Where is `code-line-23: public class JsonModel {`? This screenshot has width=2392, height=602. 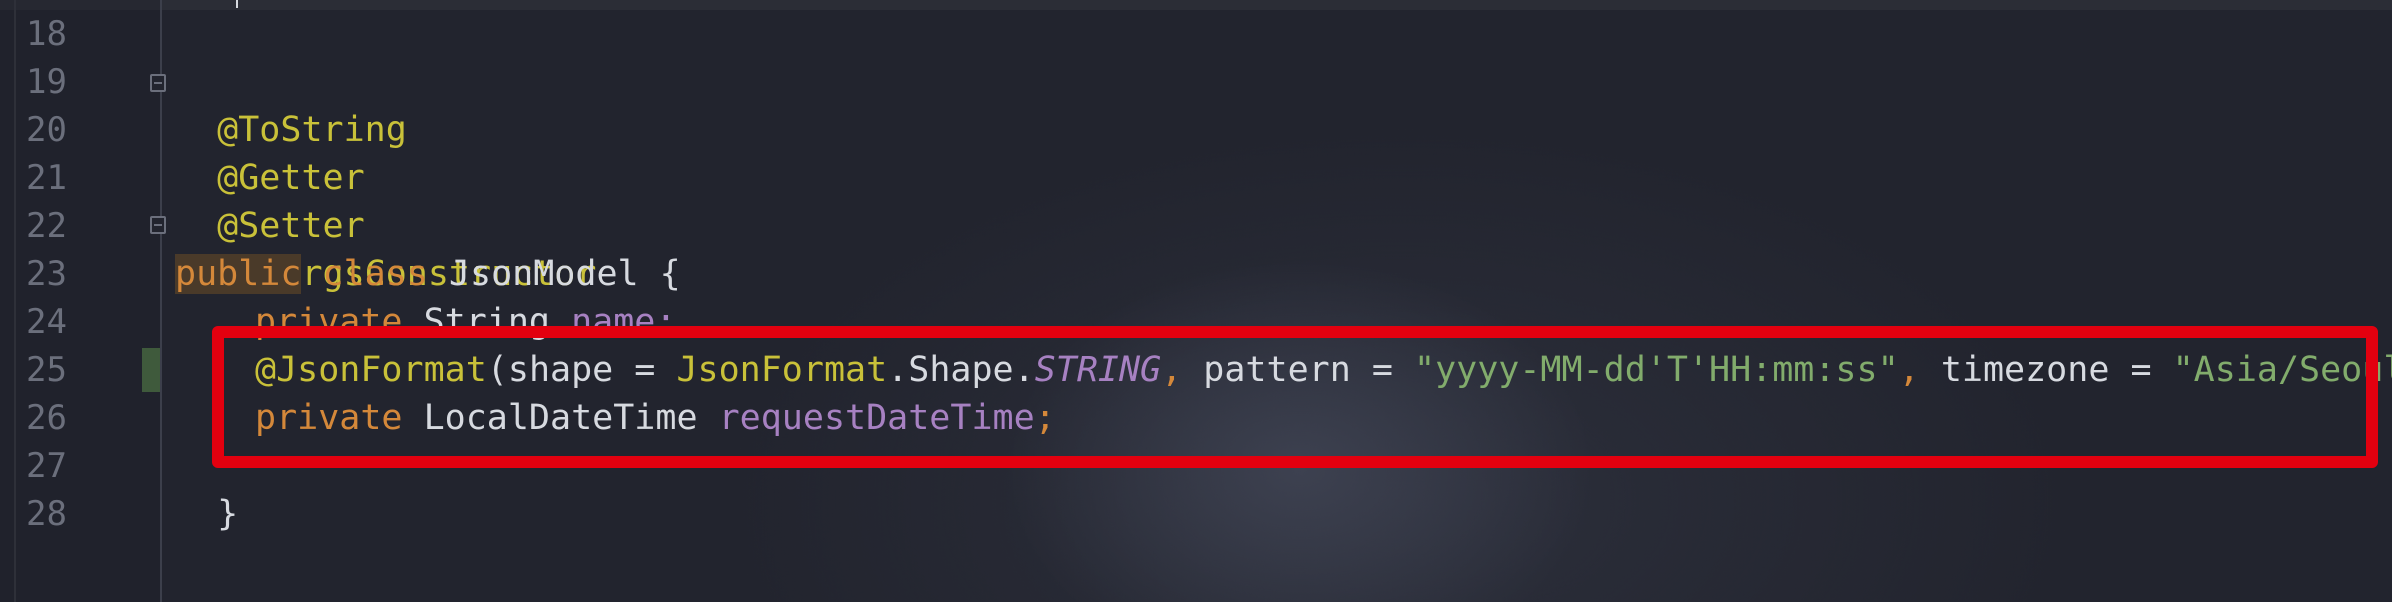
code-line-23: public class JsonModel { is located at coordinates (428, 274).